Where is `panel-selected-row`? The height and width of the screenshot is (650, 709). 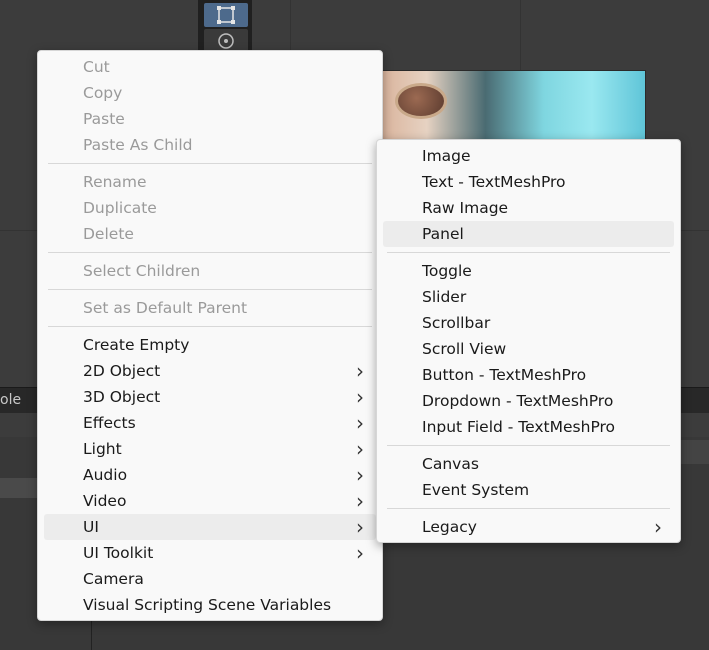
panel-selected-row is located at coordinates (19, 488).